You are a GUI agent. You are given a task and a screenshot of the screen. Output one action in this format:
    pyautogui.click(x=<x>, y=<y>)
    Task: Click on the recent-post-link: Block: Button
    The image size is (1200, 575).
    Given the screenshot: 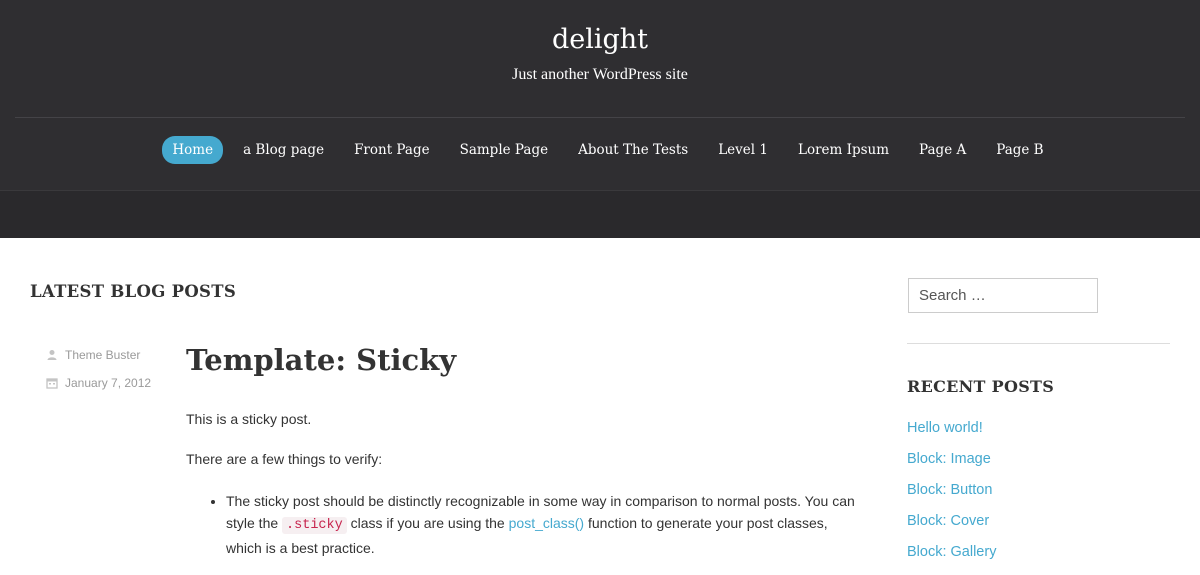 What is the action you would take?
    pyautogui.click(x=951, y=497)
    